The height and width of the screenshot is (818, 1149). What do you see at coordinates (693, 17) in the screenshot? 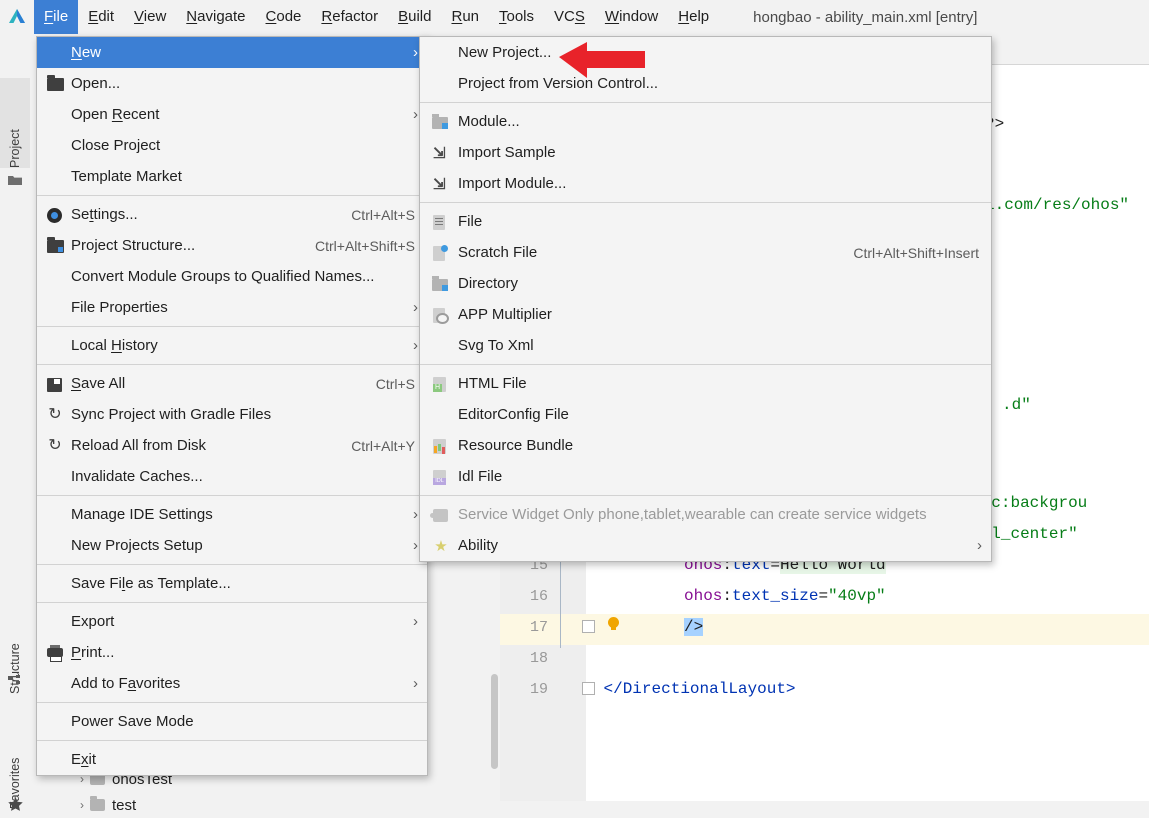
I see `menubar-item-help: Help` at bounding box center [693, 17].